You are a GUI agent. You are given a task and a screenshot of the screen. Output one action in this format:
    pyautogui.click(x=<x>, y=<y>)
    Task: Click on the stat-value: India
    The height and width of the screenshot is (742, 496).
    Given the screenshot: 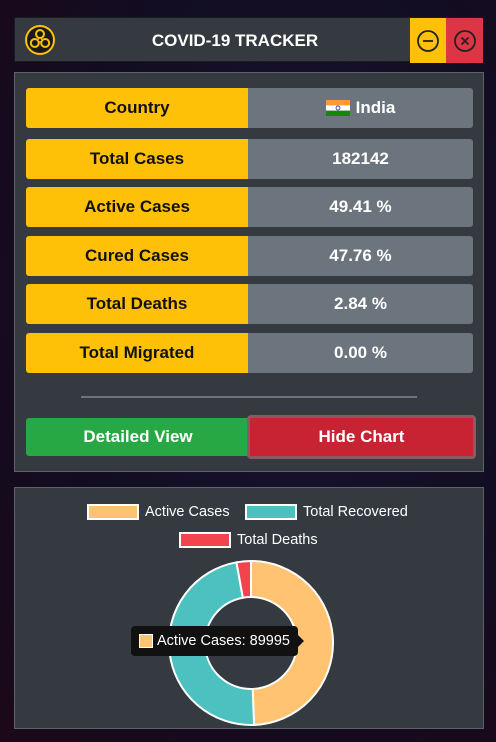 What is the action you would take?
    pyautogui.click(x=360, y=108)
    